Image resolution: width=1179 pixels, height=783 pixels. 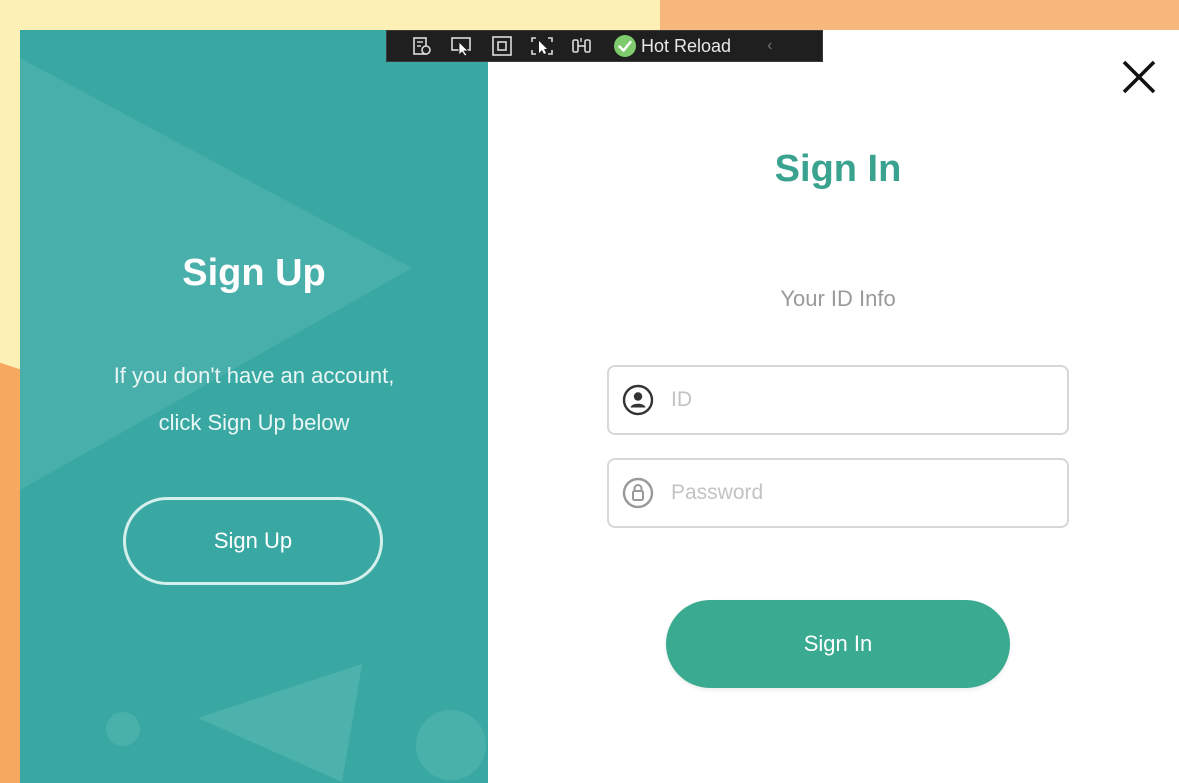 What do you see at coordinates (254, 422) in the screenshot?
I see `signup-description-line-2: click Sign Up below` at bounding box center [254, 422].